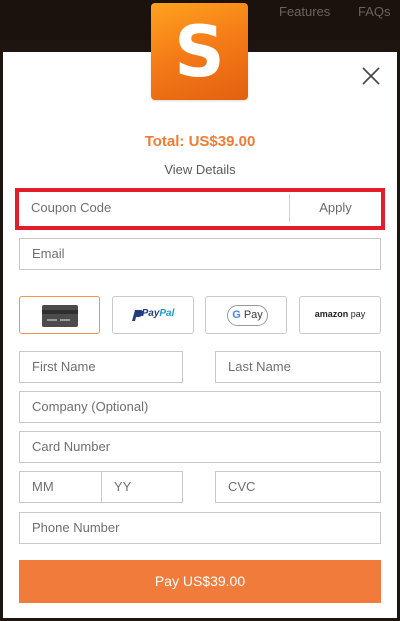 The height and width of the screenshot is (621, 400). What do you see at coordinates (335, 208) in the screenshot?
I see `apply-coupon-button: Apply` at bounding box center [335, 208].